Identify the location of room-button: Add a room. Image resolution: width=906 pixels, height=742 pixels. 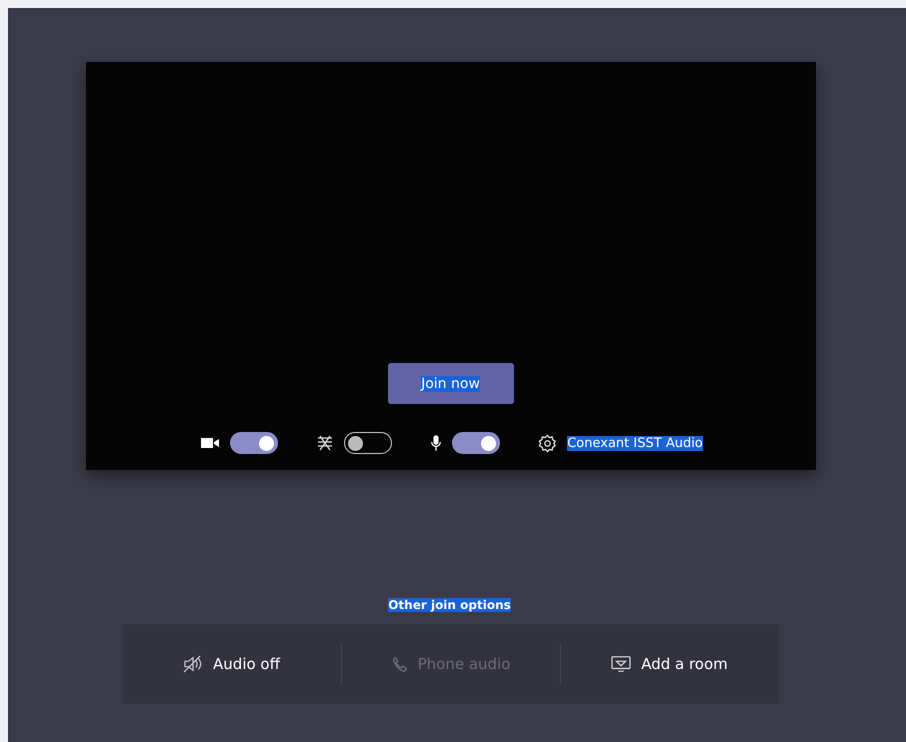
(669, 664).